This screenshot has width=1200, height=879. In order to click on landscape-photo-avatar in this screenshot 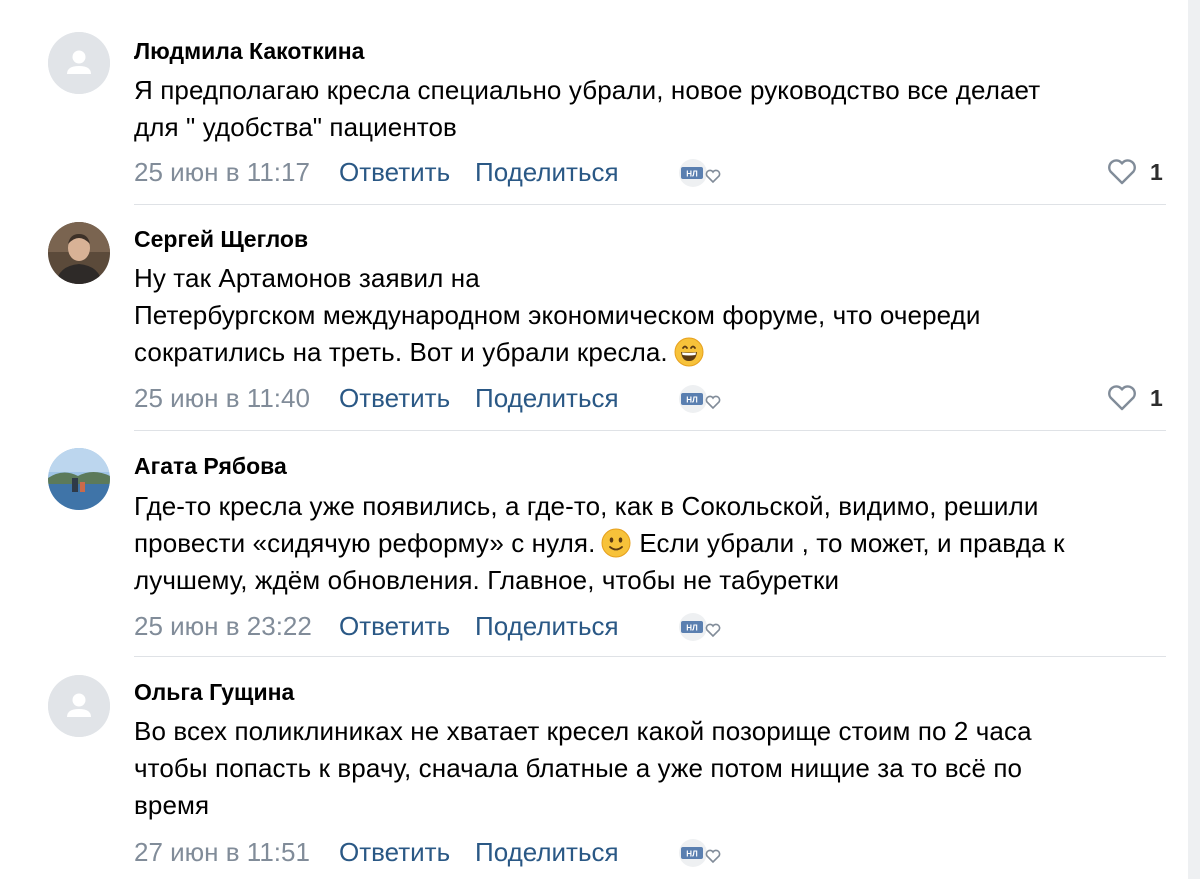, I will do `click(79, 479)`.